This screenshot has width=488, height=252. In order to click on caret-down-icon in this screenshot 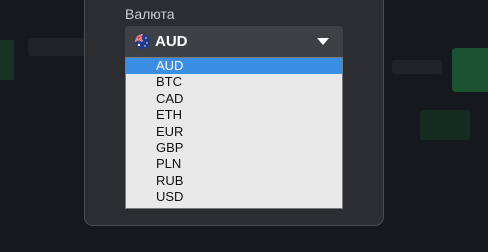, I will do `click(323, 41)`.